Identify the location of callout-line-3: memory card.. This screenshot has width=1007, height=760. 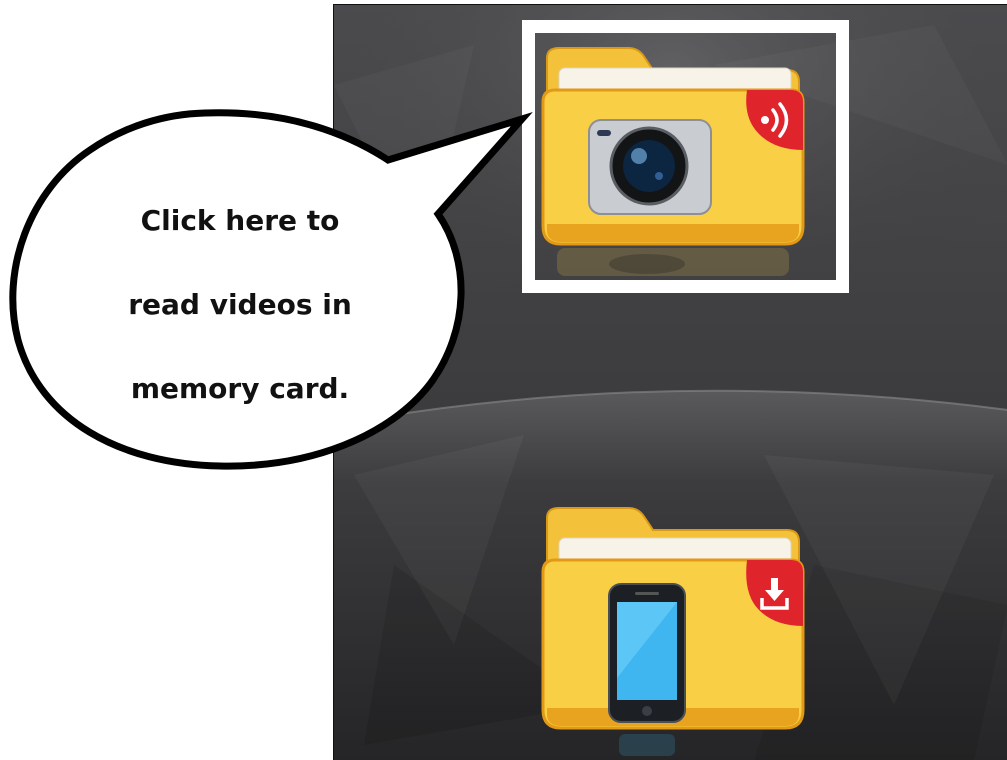
(240, 388).